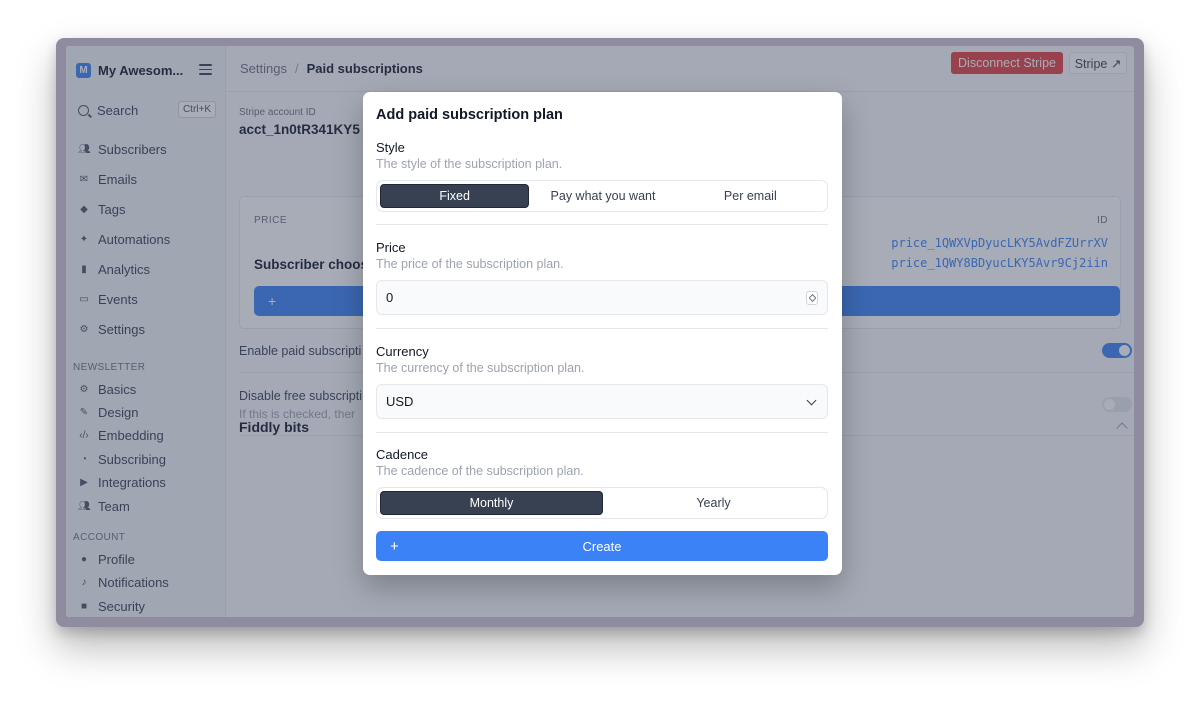  Describe the element at coordinates (390, 297) in the screenshot. I see `price-value: 0` at that location.